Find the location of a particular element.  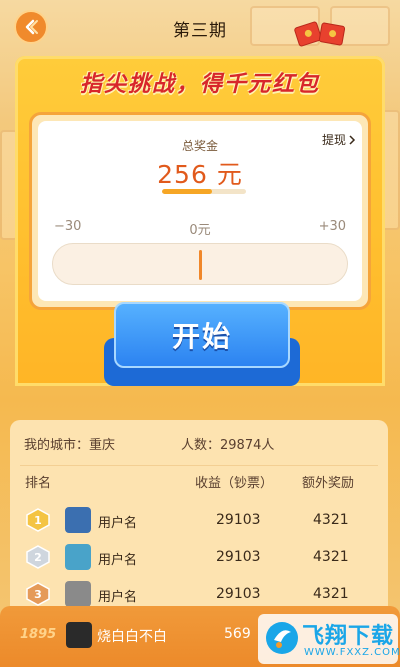

chevron-right-icon is located at coordinates (352, 139).